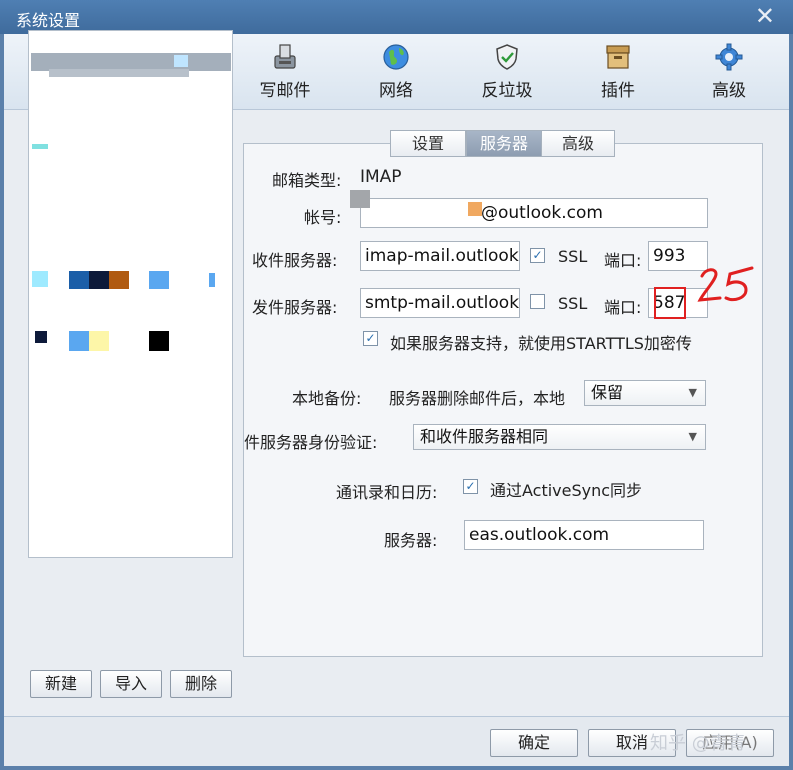 The width and height of the screenshot is (793, 770). What do you see at coordinates (61, 684) in the screenshot?
I see `new-account-button: 新建` at bounding box center [61, 684].